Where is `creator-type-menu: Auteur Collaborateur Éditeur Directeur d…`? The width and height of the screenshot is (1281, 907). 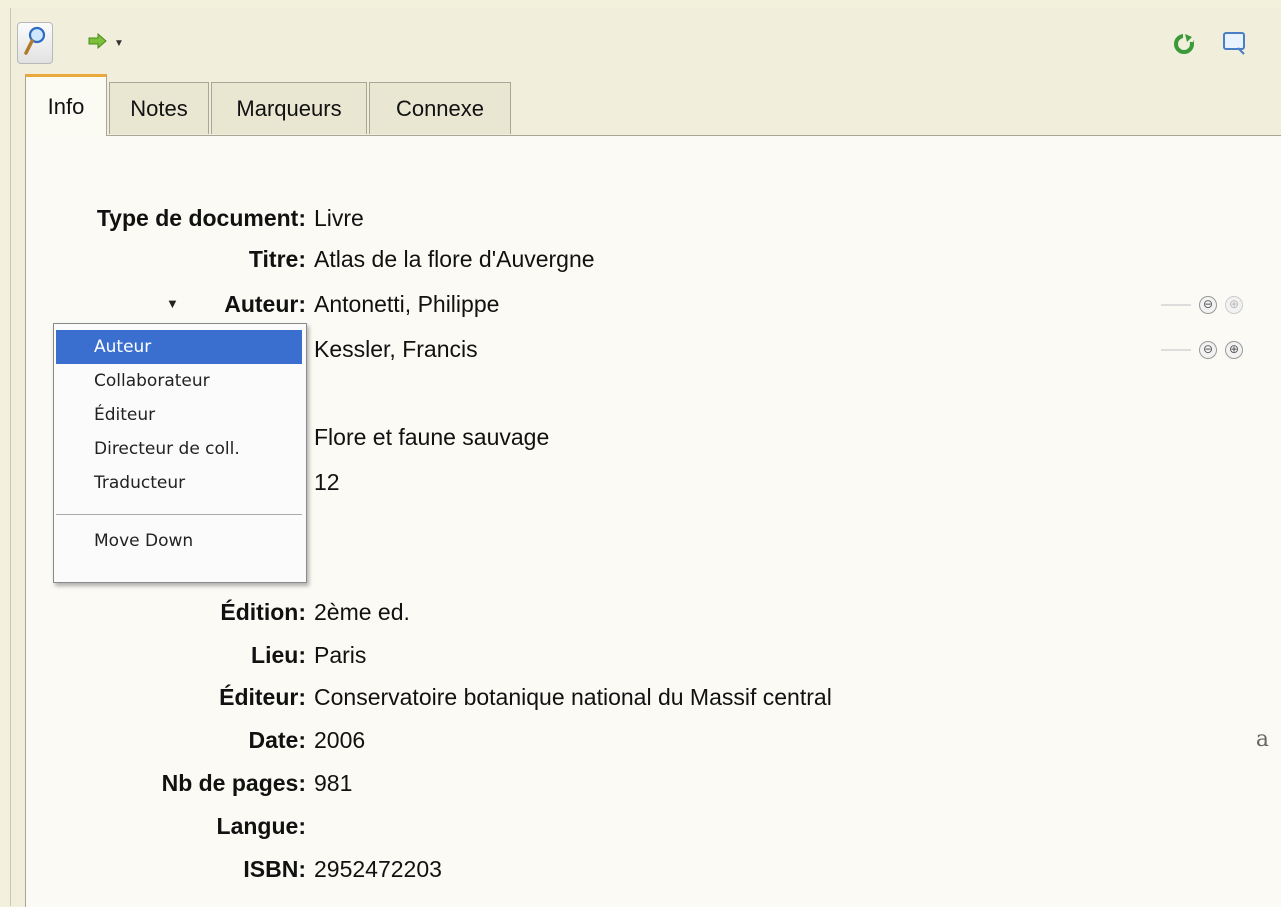
creator-type-menu: Auteur Collaborateur Éditeur Directeur d… is located at coordinates (180, 453).